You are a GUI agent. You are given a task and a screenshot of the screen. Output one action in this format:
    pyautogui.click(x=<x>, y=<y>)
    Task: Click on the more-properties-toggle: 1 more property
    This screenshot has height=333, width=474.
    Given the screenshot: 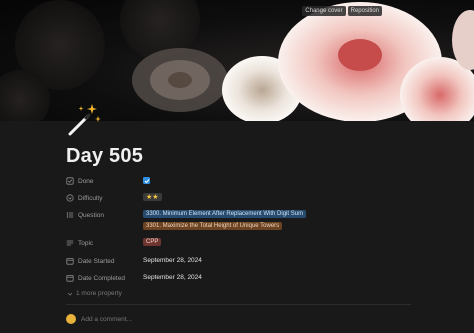 What is the action you would take?
    pyautogui.click(x=94, y=293)
    